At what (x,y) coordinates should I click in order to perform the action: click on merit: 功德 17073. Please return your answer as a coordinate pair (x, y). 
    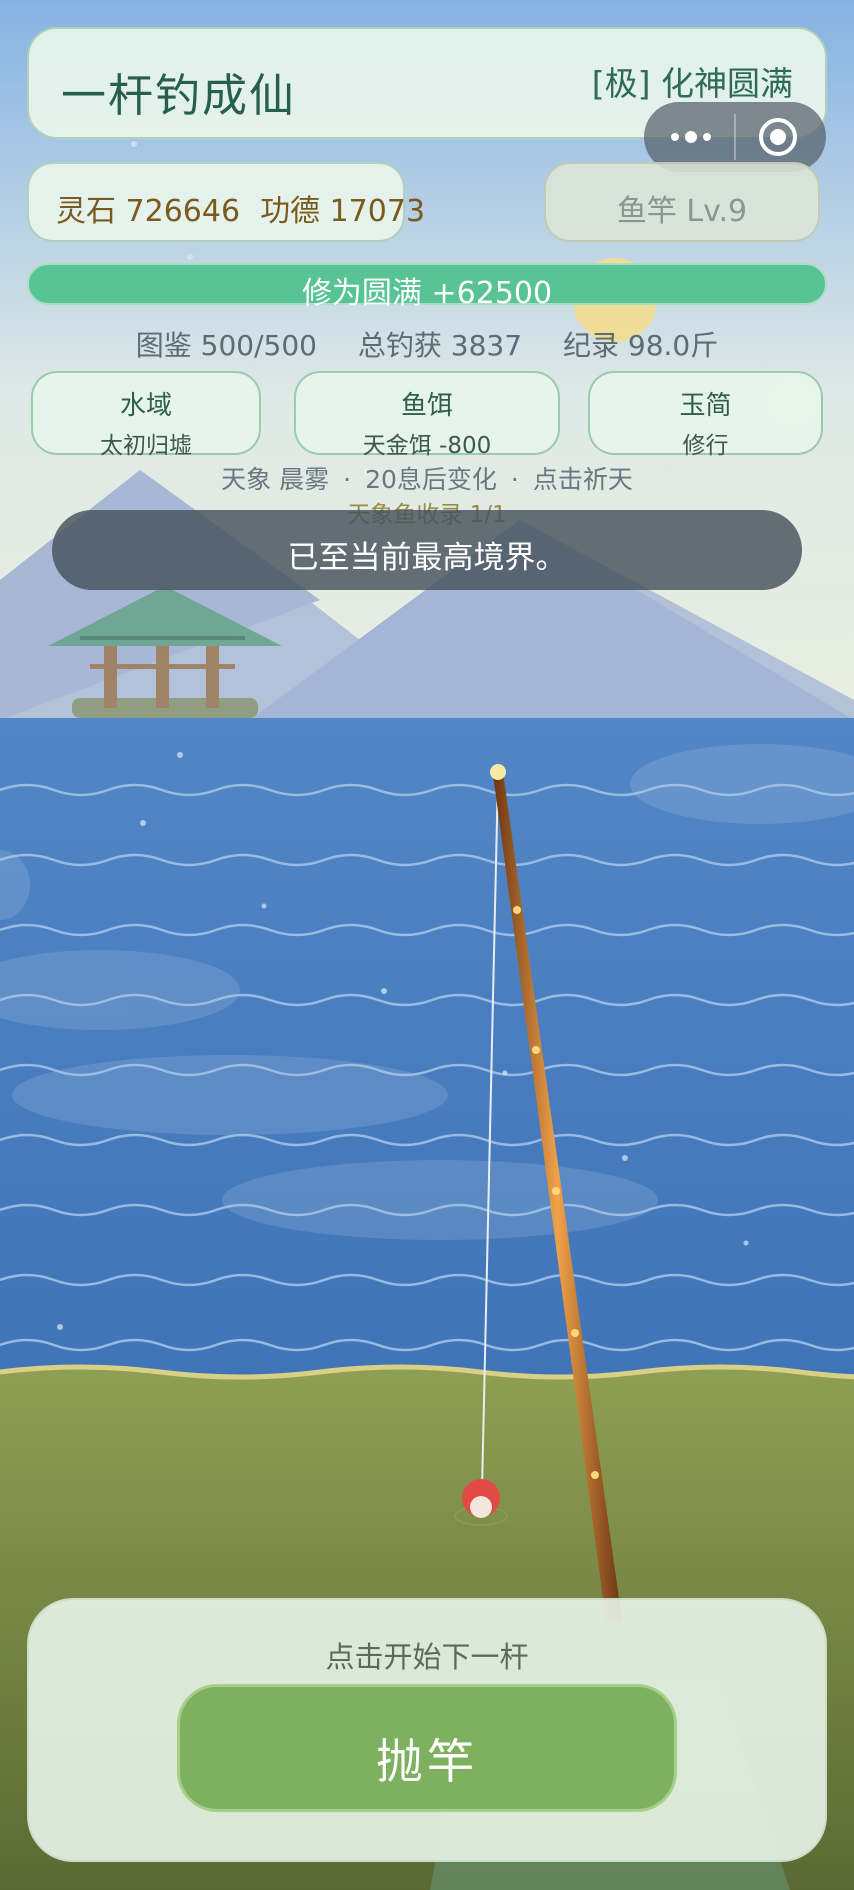
    Looking at the image, I should click on (343, 211).